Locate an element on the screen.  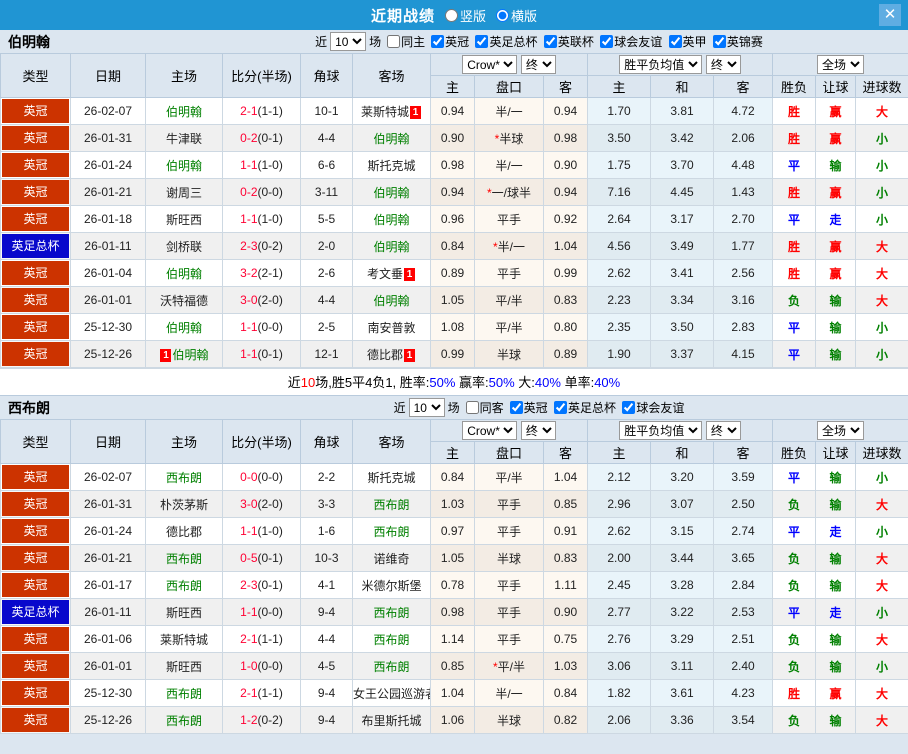
same-venue-label: 同客 is located at coordinates (491, 408).